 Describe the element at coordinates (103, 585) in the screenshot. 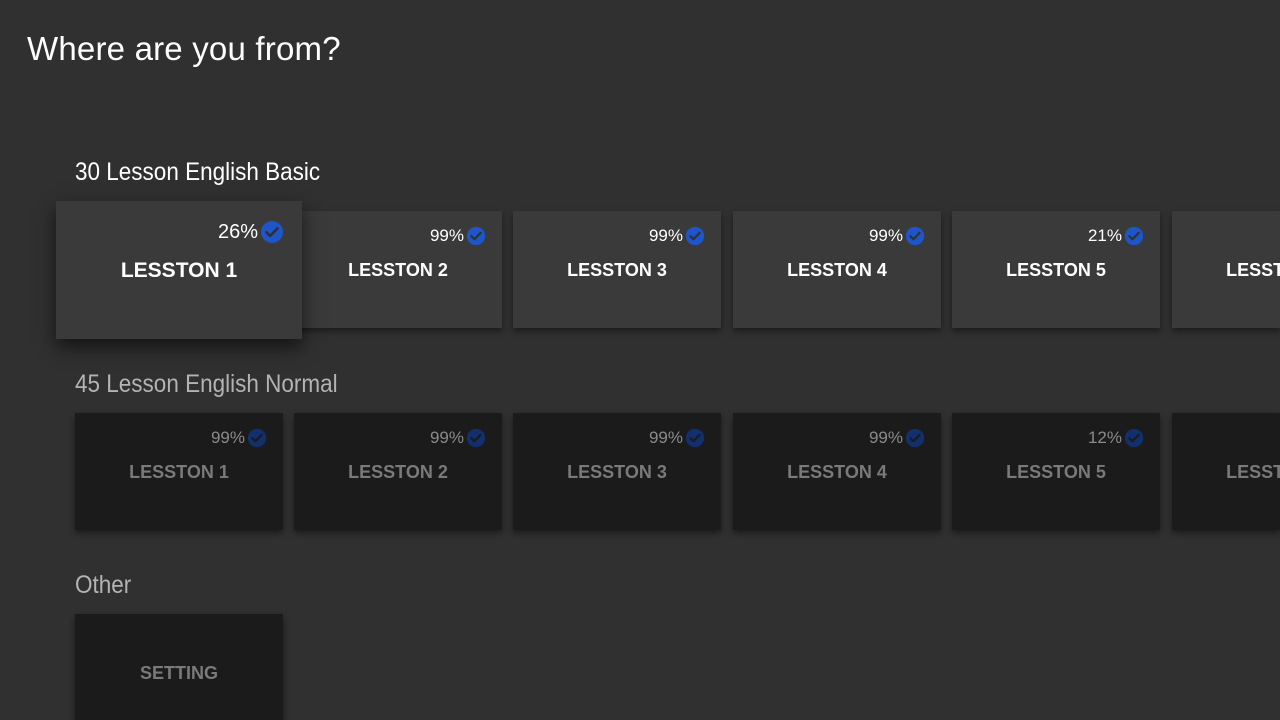

I see `row-header-other: Other` at that location.